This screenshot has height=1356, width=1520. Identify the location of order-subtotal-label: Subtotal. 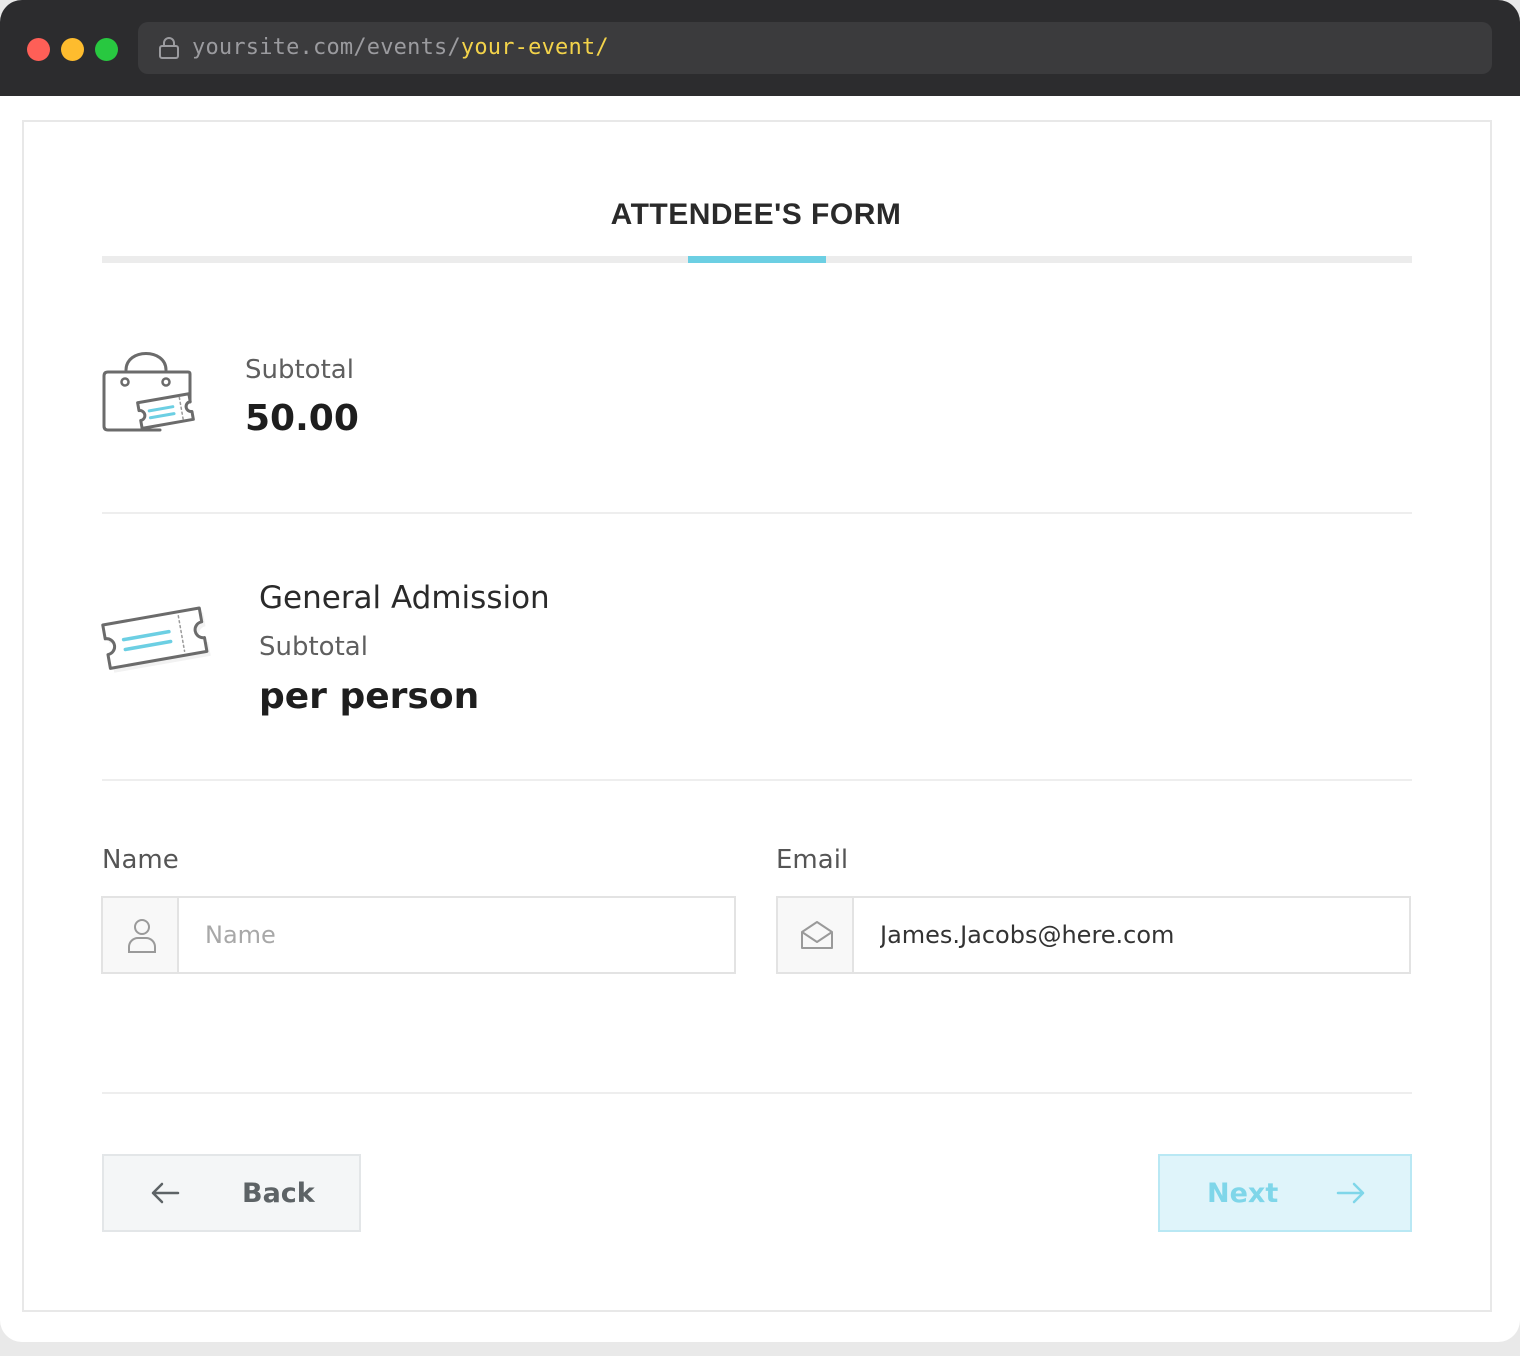
(299, 370).